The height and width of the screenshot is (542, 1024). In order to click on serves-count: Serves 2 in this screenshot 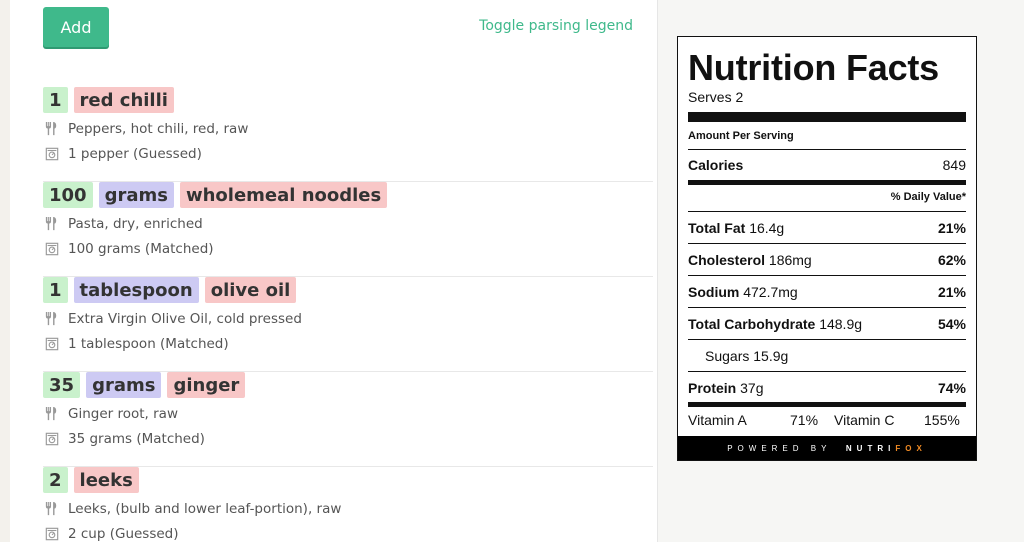, I will do `click(716, 97)`.